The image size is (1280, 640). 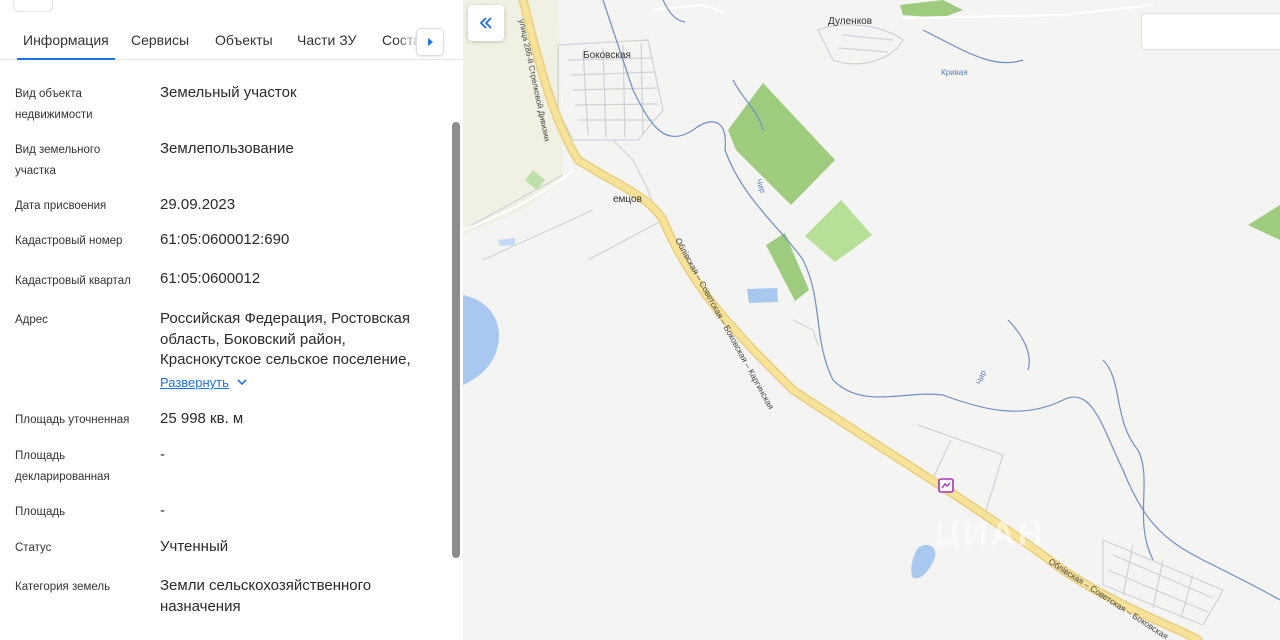 What do you see at coordinates (202, 418) in the screenshot?
I see `value-area-specified: 25 998 кв. м` at bounding box center [202, 418].